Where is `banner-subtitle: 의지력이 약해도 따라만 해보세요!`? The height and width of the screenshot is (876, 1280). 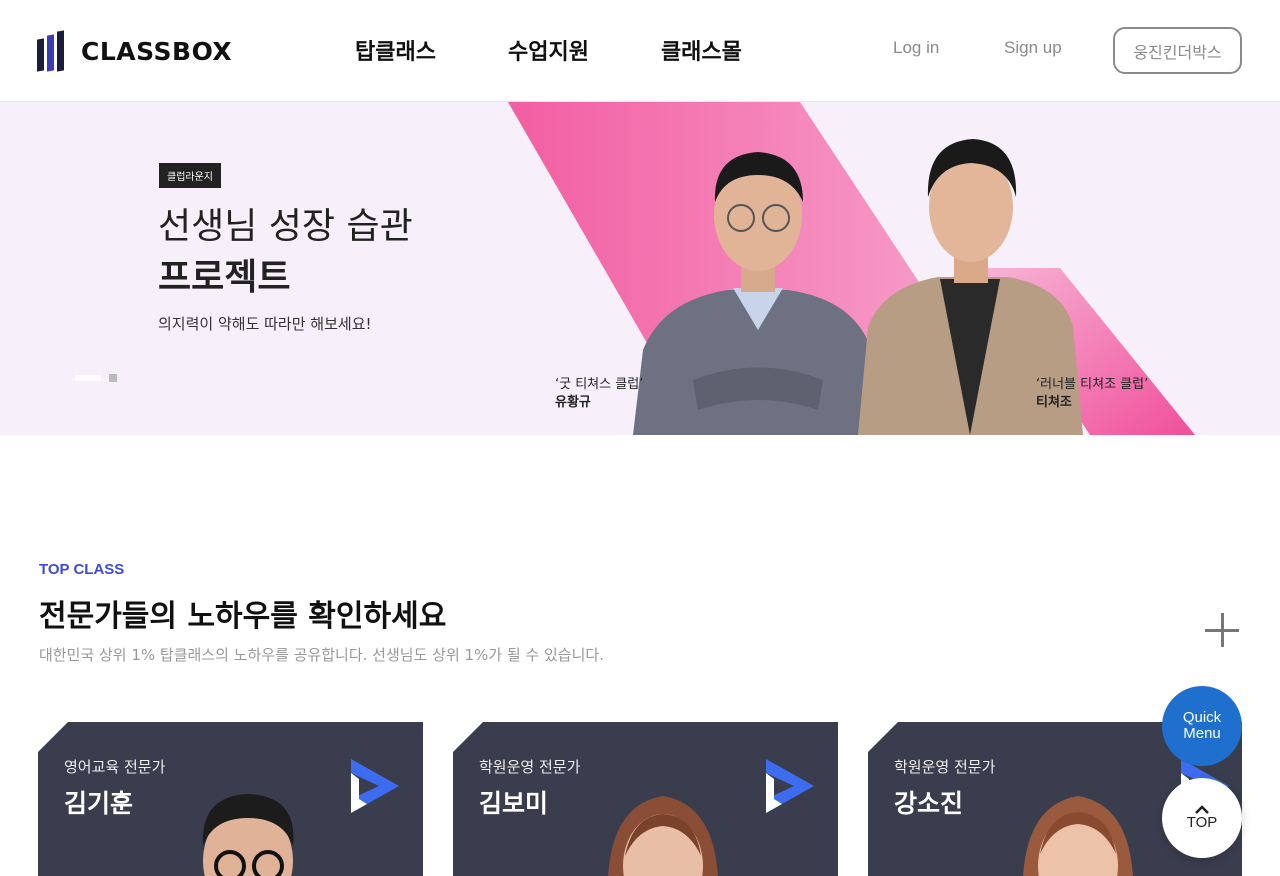 banner-subtitle: 의지력이 약해도 따라만 해보세요! is located at coordinates (265, 324).